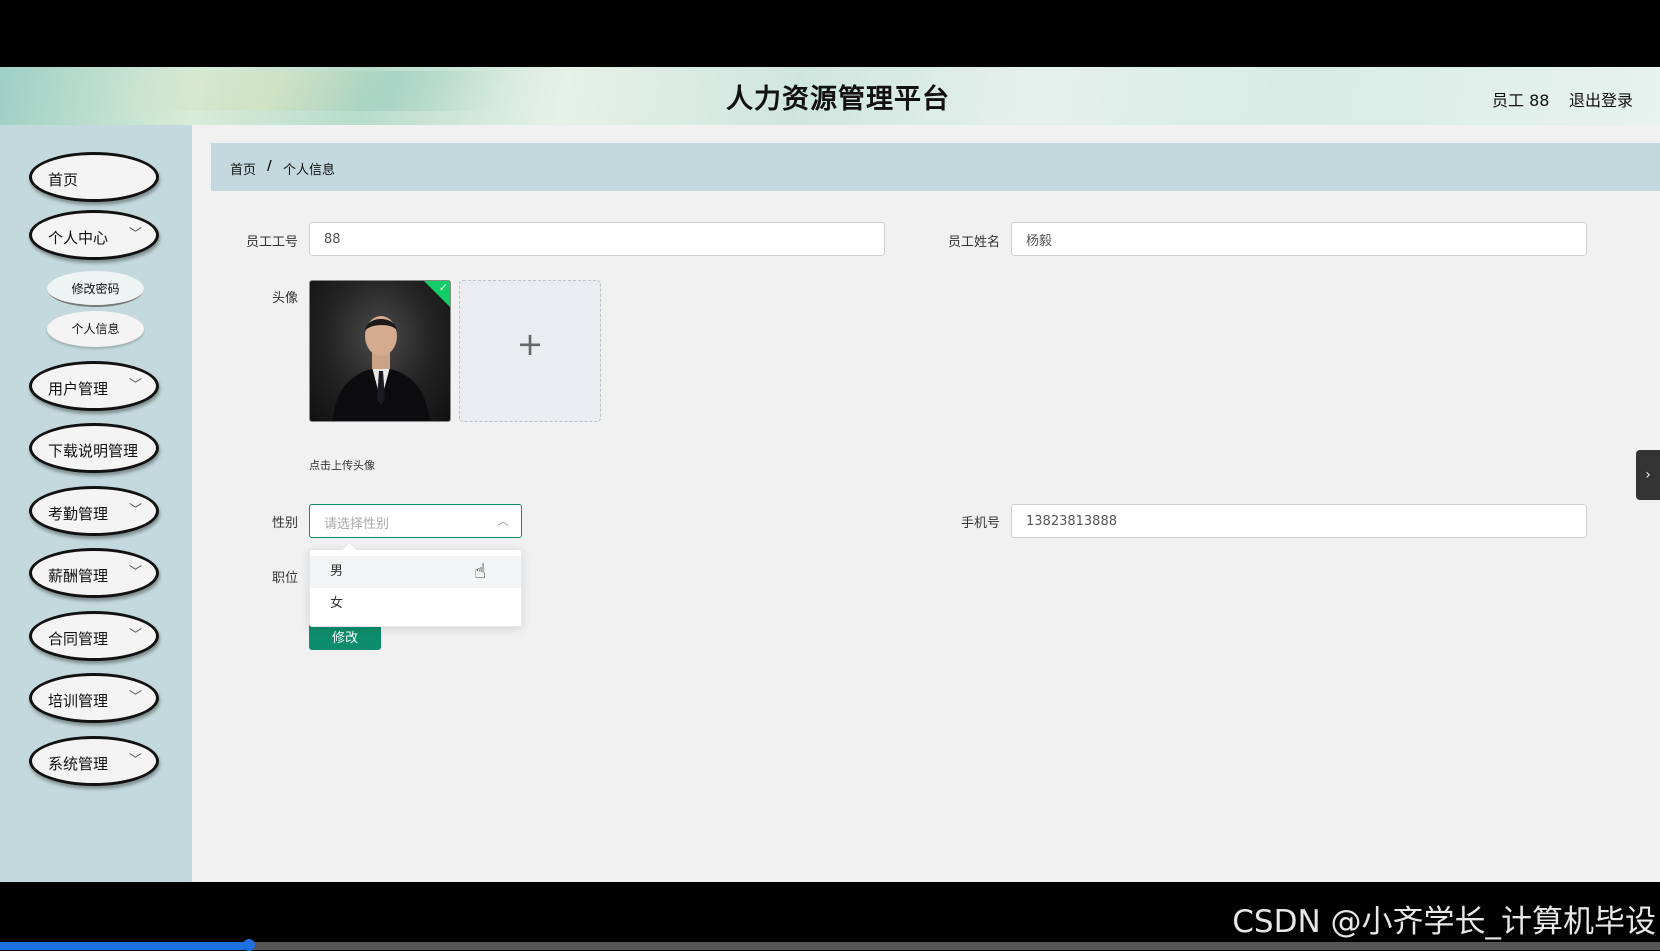 This screenshot has height=951, width=1660. I want to click on sidebar-item-contract: 合同管理 ﹀, so click(94, 636).